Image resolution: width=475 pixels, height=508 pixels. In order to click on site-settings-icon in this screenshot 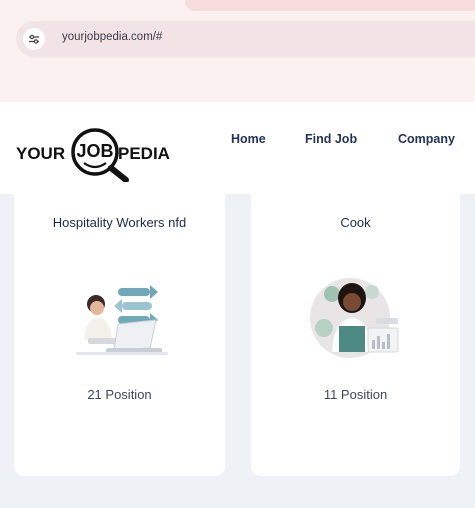, I will do `click(34, 39)`.